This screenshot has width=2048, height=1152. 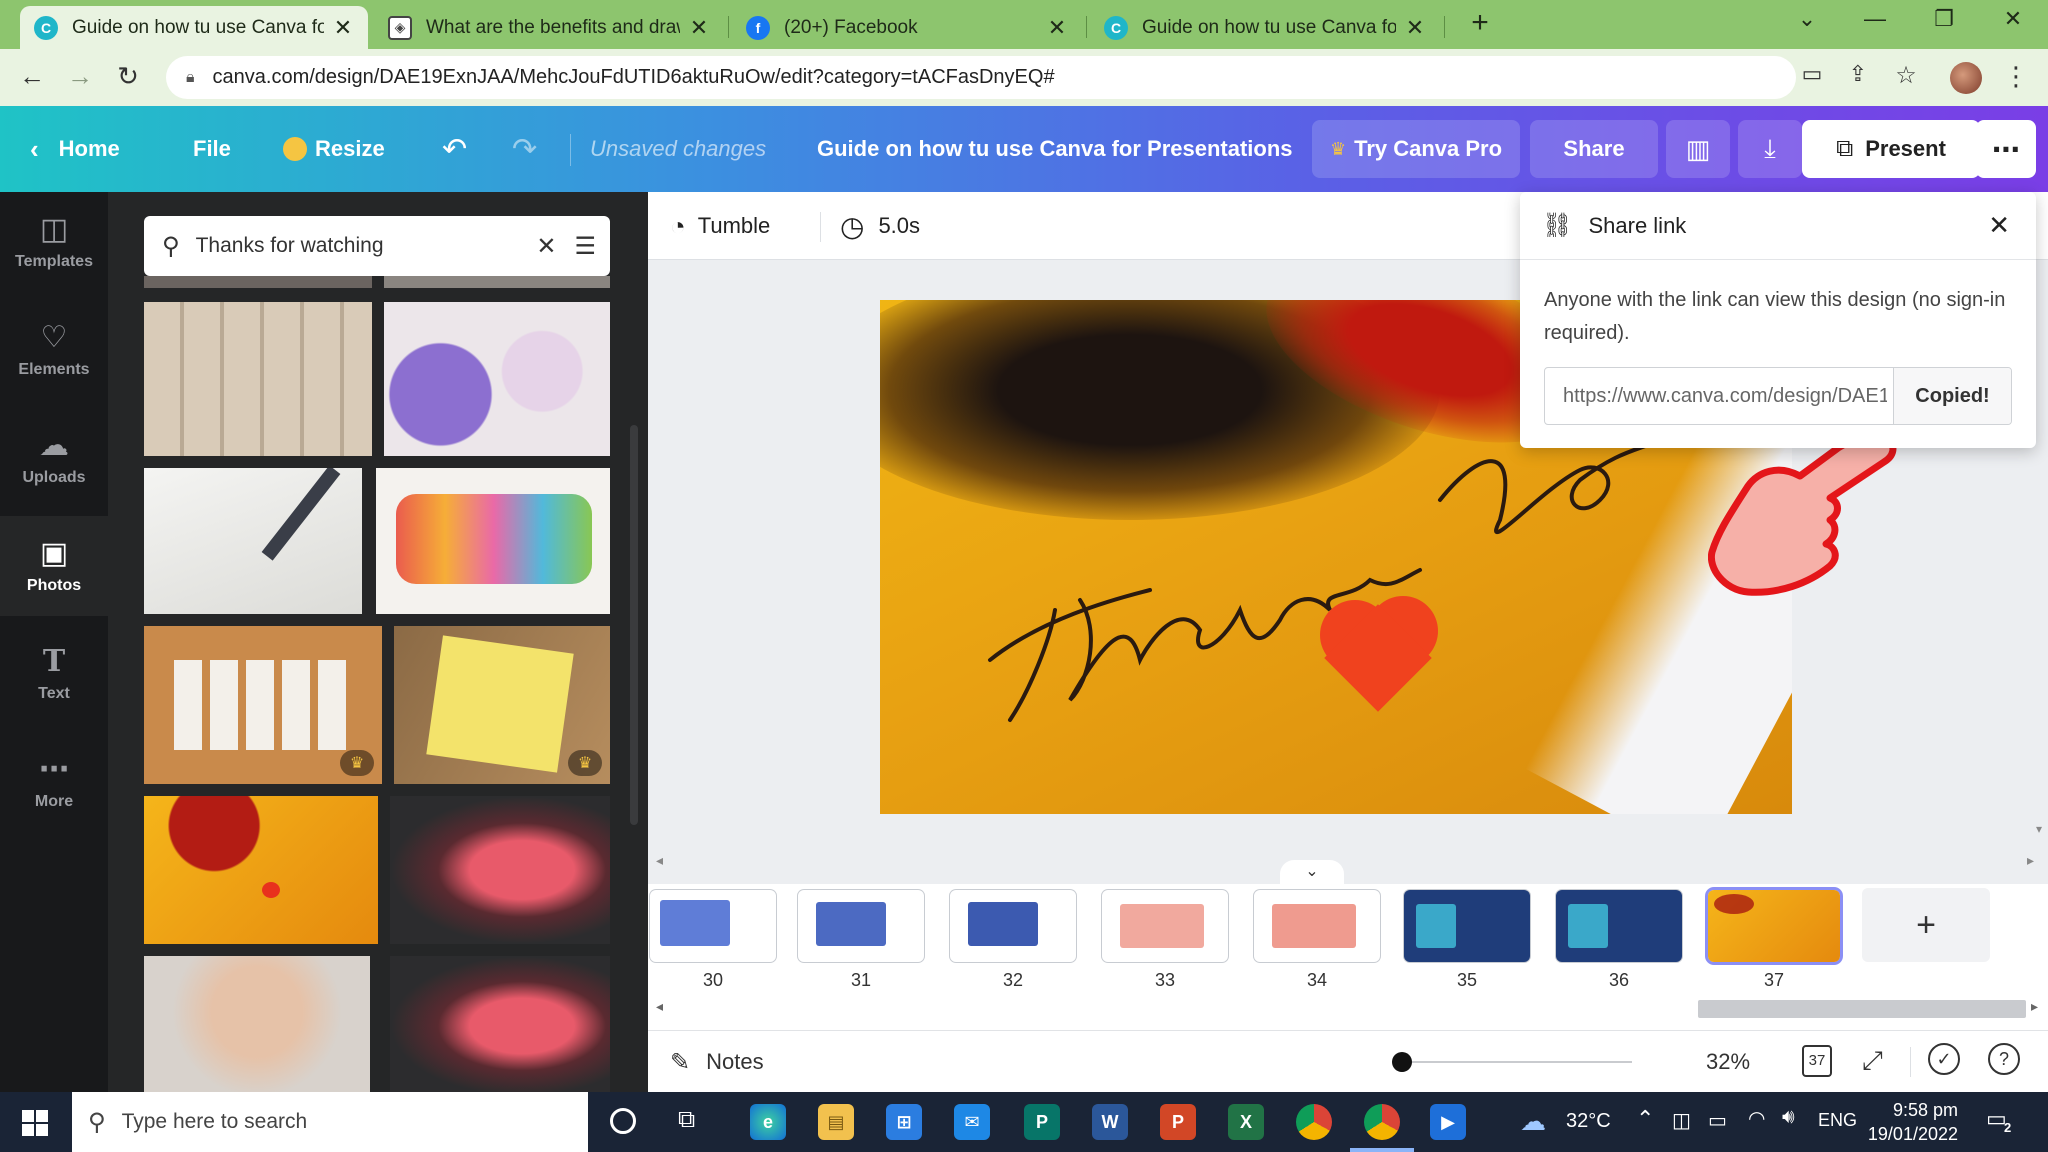 I want to click on browser-tab-canva-guide-2: C Guide on how tu use Canva for P ✕, so click(x=1265, y=27).